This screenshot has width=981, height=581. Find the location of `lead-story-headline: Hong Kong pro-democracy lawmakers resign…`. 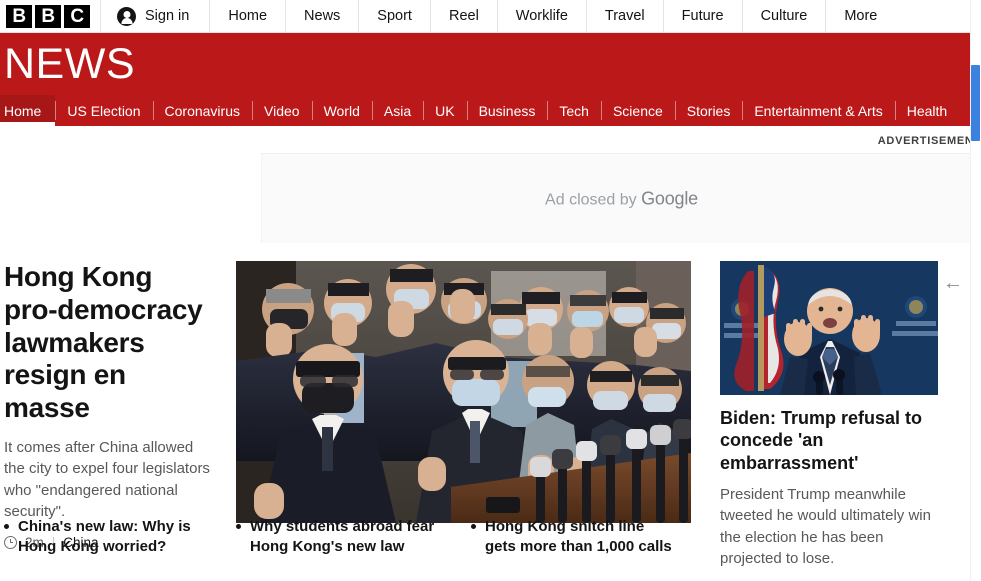

lead-story-headline: Hong Kong pro-democracy lawmakers resign… is located at coordinates (108, 343).